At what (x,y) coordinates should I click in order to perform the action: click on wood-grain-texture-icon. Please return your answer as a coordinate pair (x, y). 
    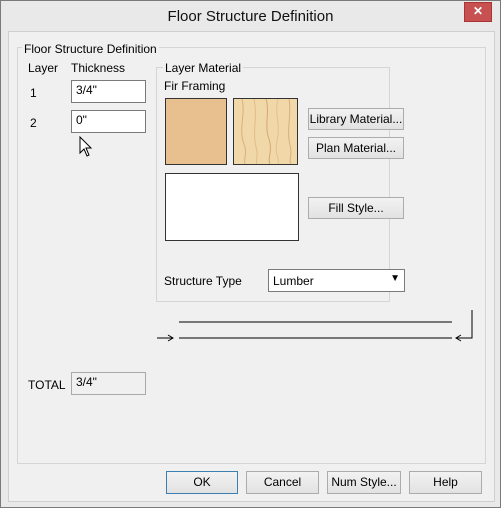
    Looking at the image, I should click on (265, 131).